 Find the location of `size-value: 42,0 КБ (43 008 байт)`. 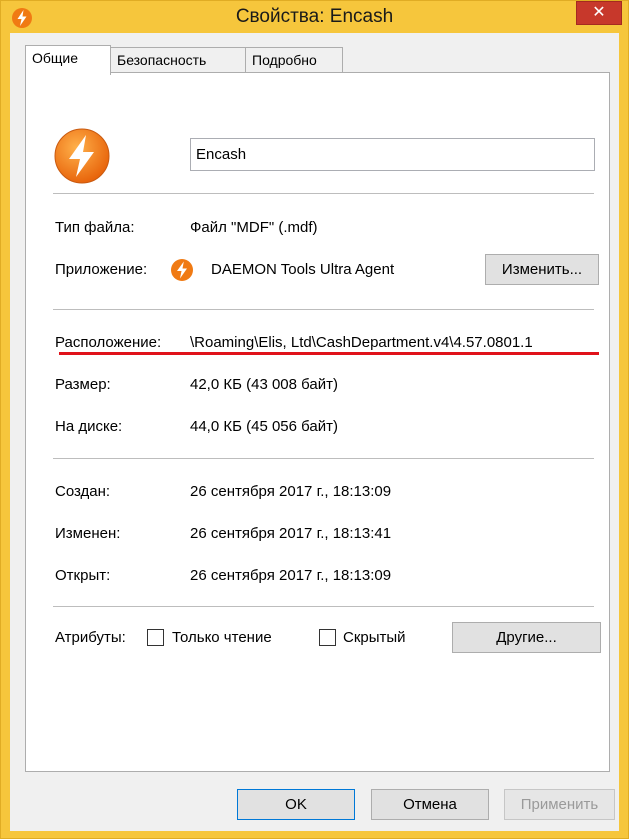

size-value: 42,0 КБ (43 008 байт) is located at coordinates (264, 384).